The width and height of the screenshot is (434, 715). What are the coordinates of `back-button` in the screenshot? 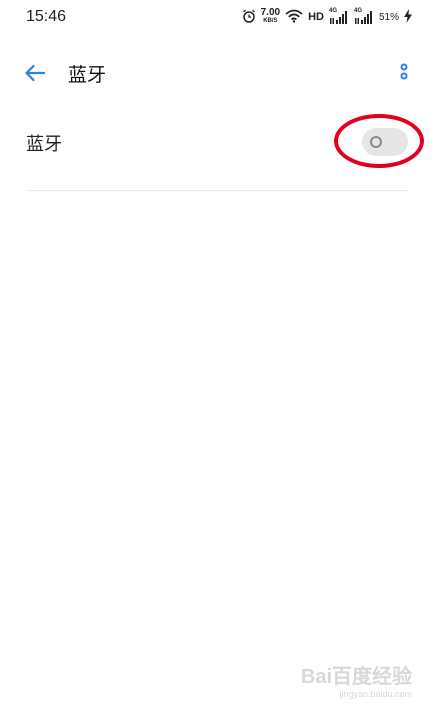 It's located at (35, 73).